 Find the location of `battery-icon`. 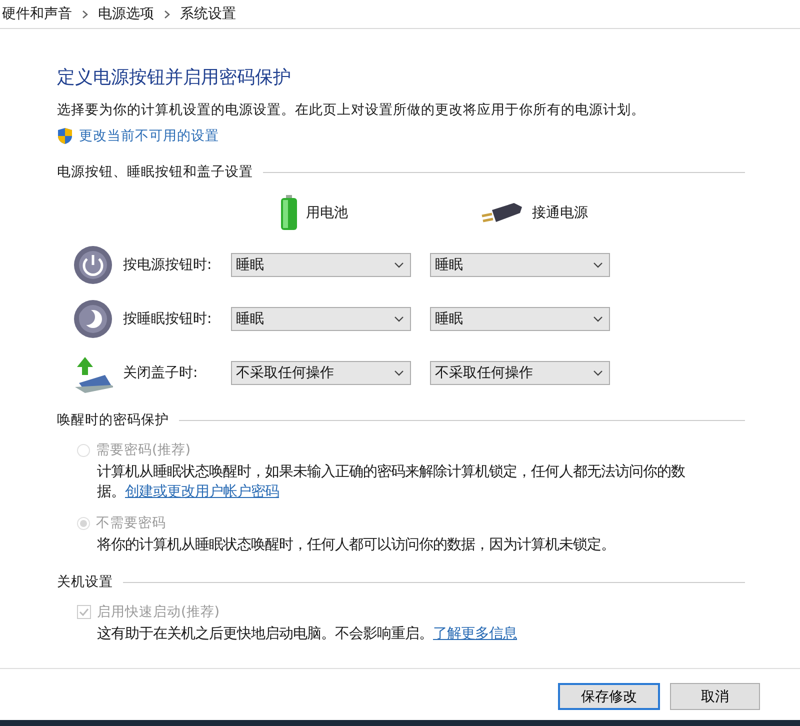

battery-icon is located at coordinates (289, 213).